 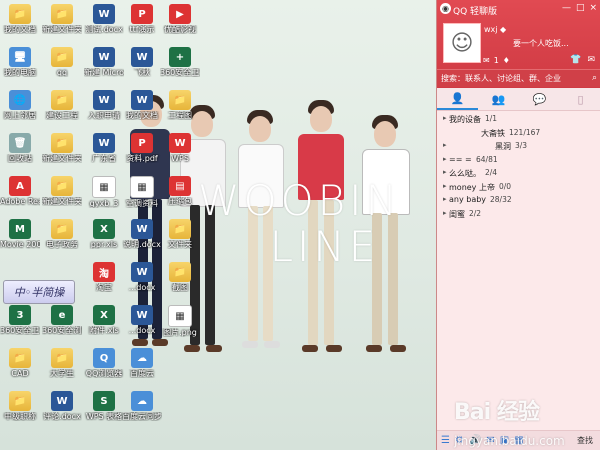 I want to click on desktop-icon: MMovie 2008, so click(x=20, y=234).